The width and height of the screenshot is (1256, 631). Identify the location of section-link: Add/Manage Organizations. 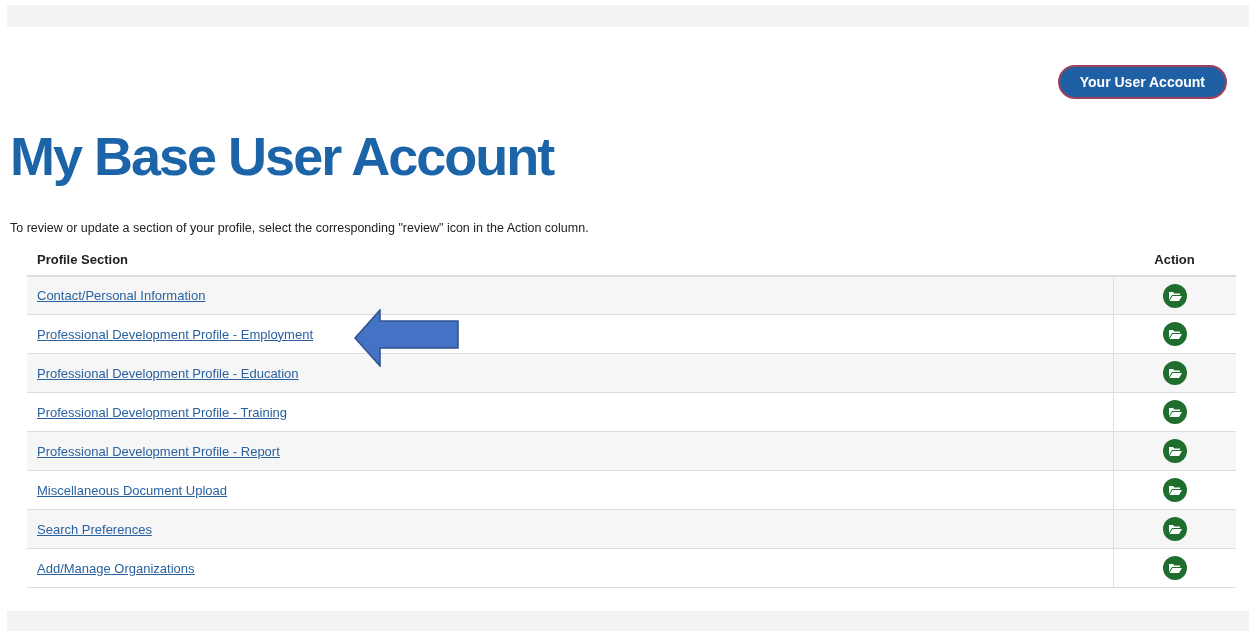
(116, 568).